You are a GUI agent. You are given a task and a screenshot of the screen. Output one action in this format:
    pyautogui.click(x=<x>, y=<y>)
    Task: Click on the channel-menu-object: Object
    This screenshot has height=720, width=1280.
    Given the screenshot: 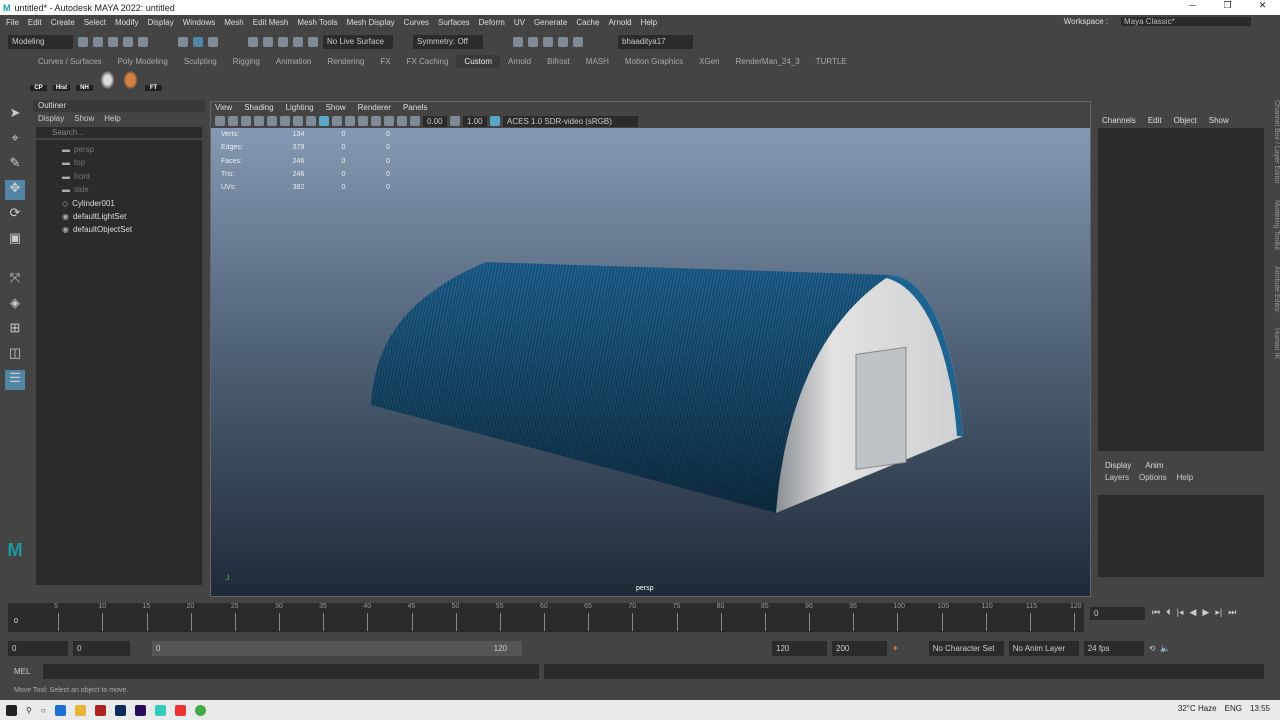 What is the action you would take?
    pyautogui.click(x=1185, y=122)
    